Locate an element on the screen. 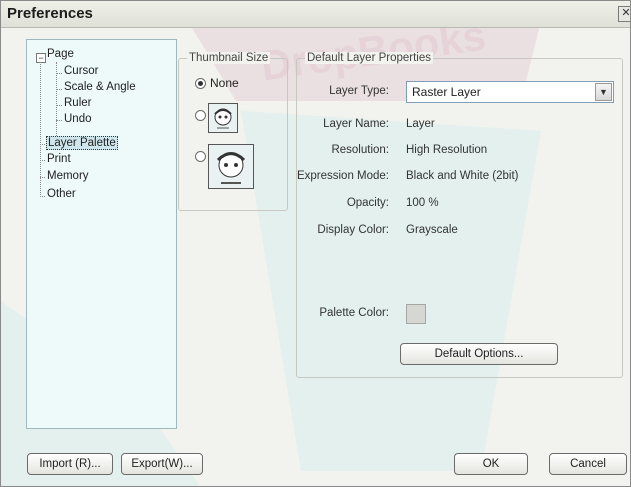 Image resolution: width=631 pixels, height=487 pixels. close-icon: ✕ is located at coordinates (624, 14).